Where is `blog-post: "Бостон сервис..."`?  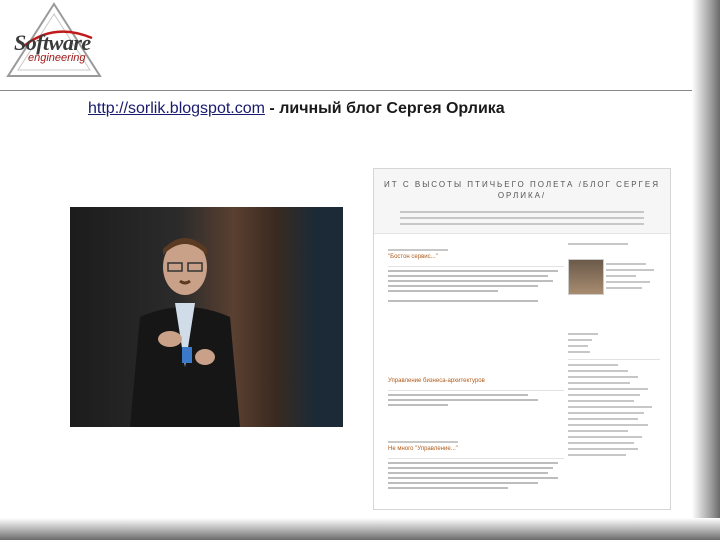 blog-post: "Бостон сервис..." is located at coordinates (476, 273).